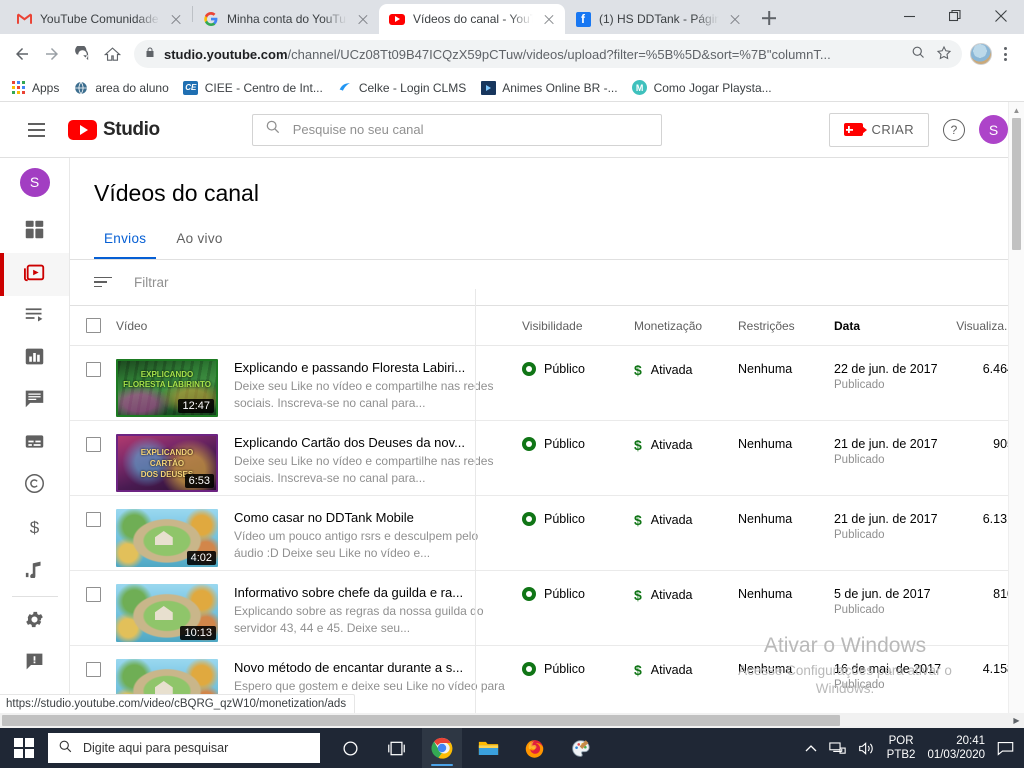 The width and height of the screenshot is (1024, 768). I want to click on sidebar-item-direitos-autorais, so click(34, 486).